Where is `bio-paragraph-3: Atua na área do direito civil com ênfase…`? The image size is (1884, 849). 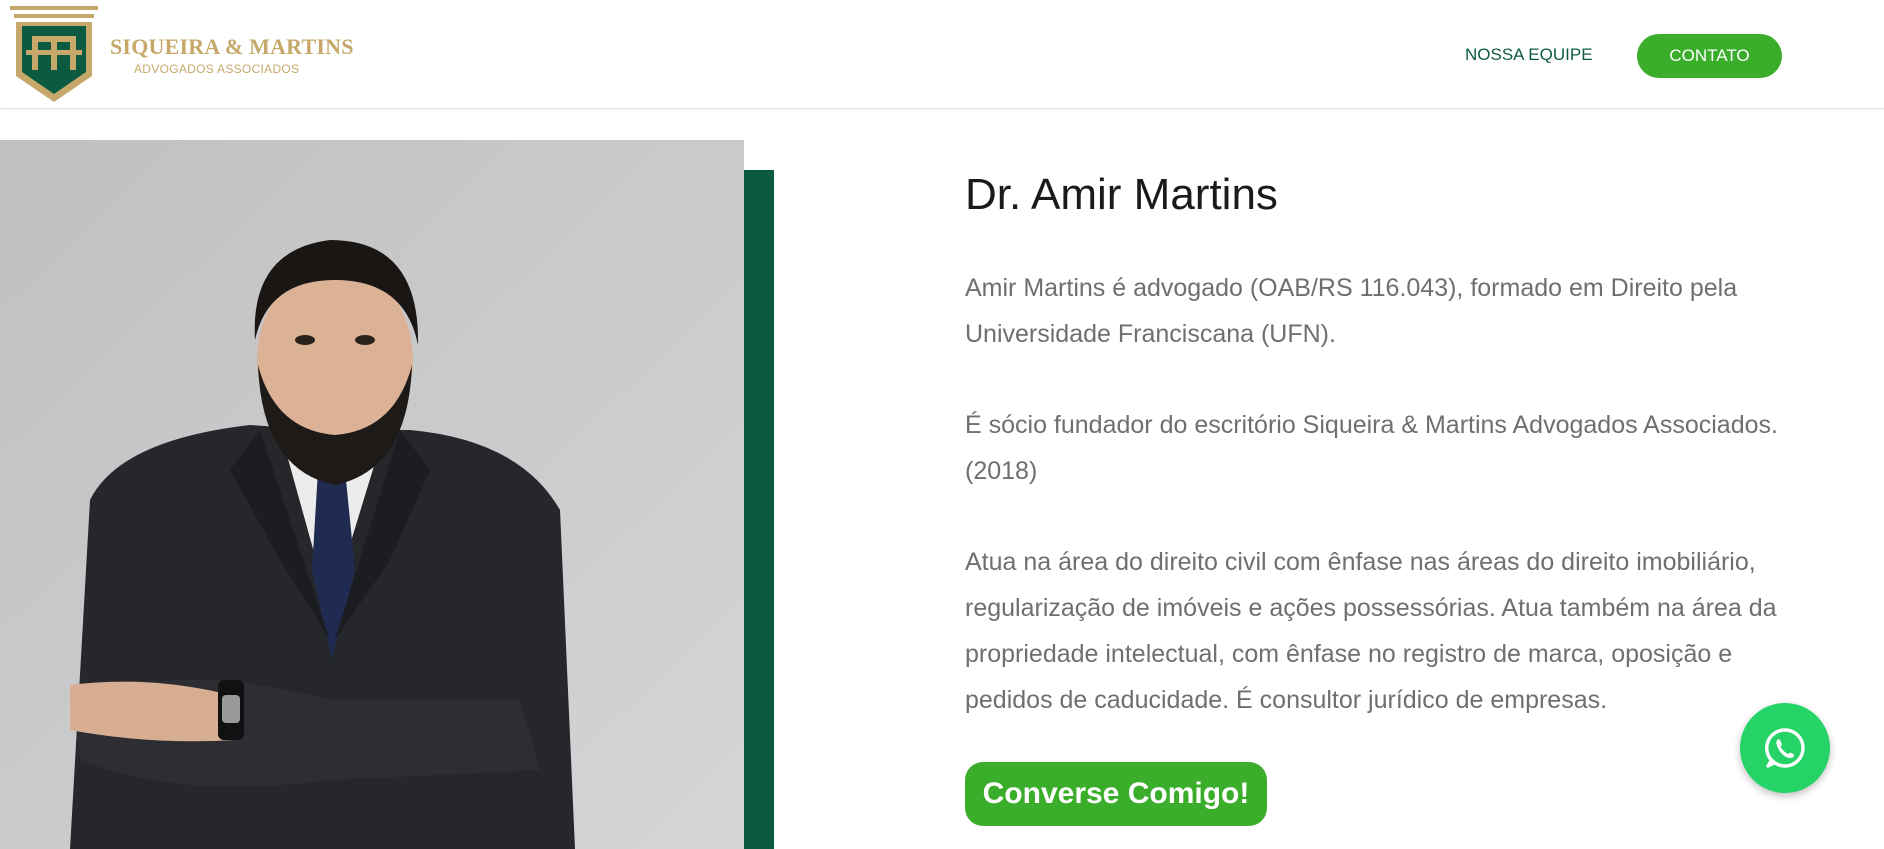
bio-paragraph-3: Atua na área do direito civil com ênfase… is located at coordinates (1371, 631).